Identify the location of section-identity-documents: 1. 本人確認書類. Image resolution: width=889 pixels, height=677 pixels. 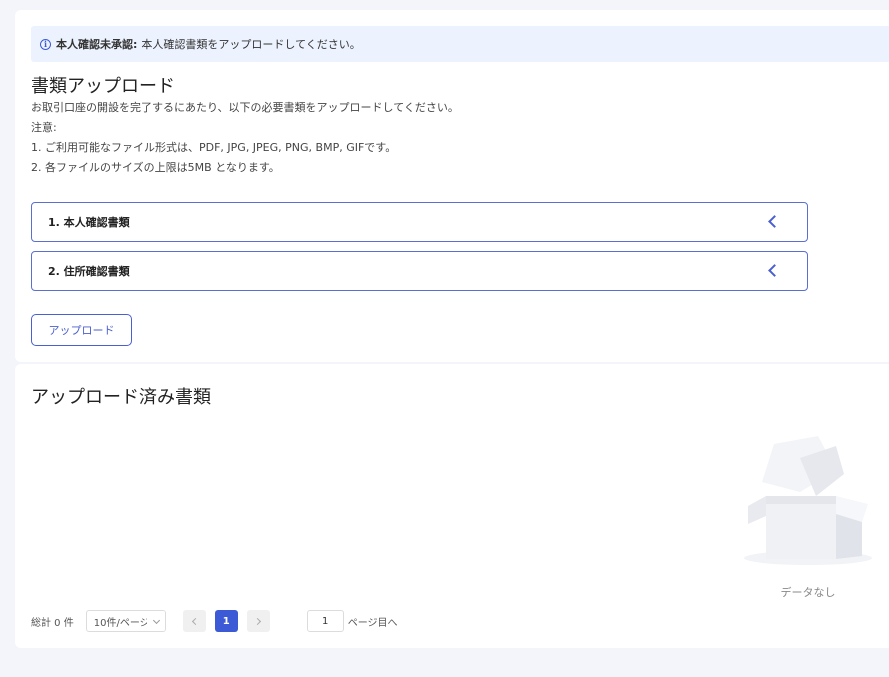
(419, 222).